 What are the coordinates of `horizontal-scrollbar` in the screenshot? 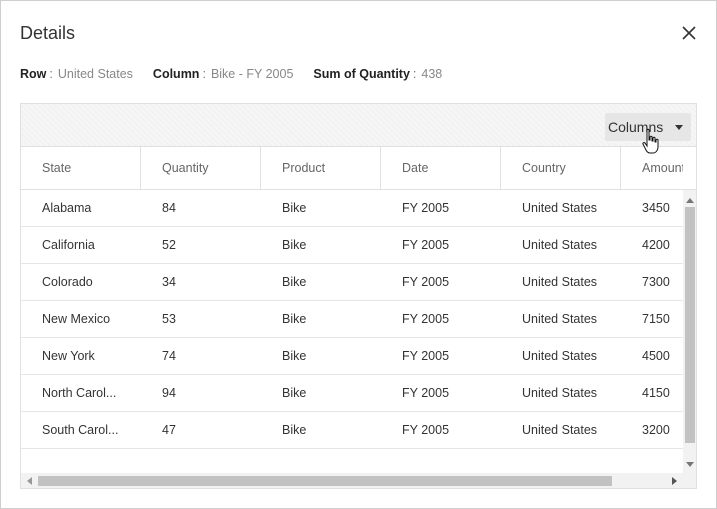 It's located at (352, 480).